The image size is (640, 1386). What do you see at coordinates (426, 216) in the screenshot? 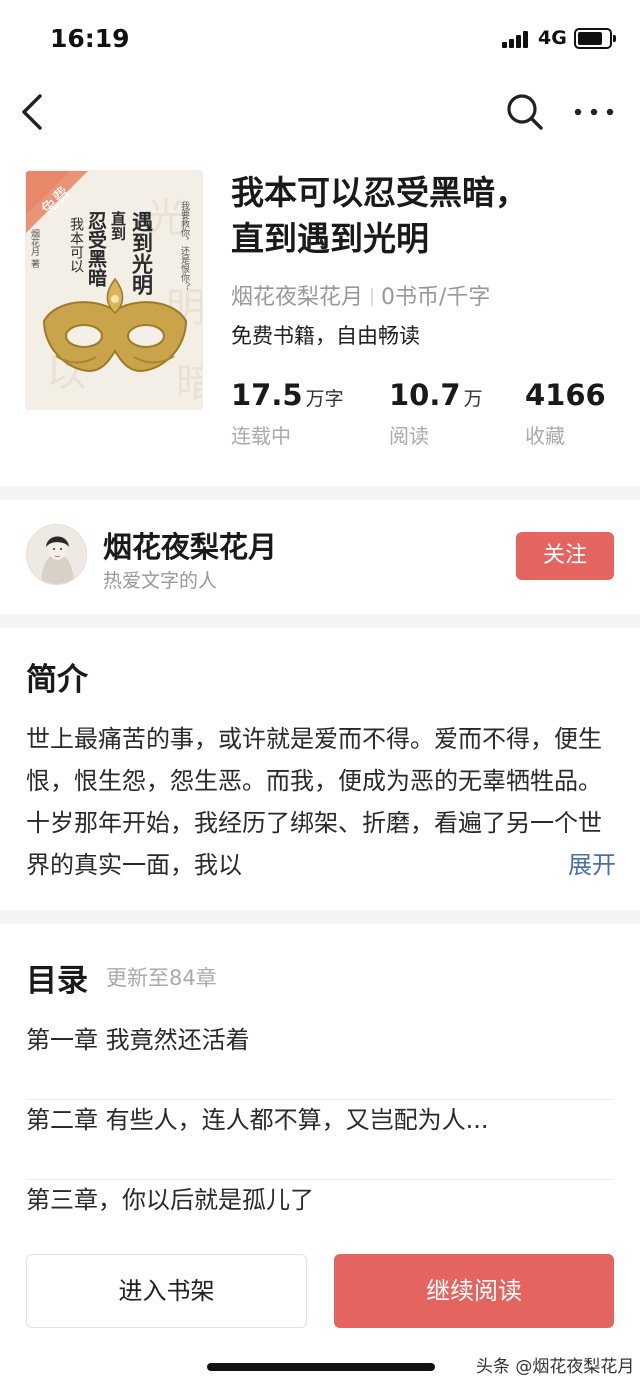
I see `book-title: 我本可以忍受黑暗， 直到遇到光明` at bounding box center [426, 216].